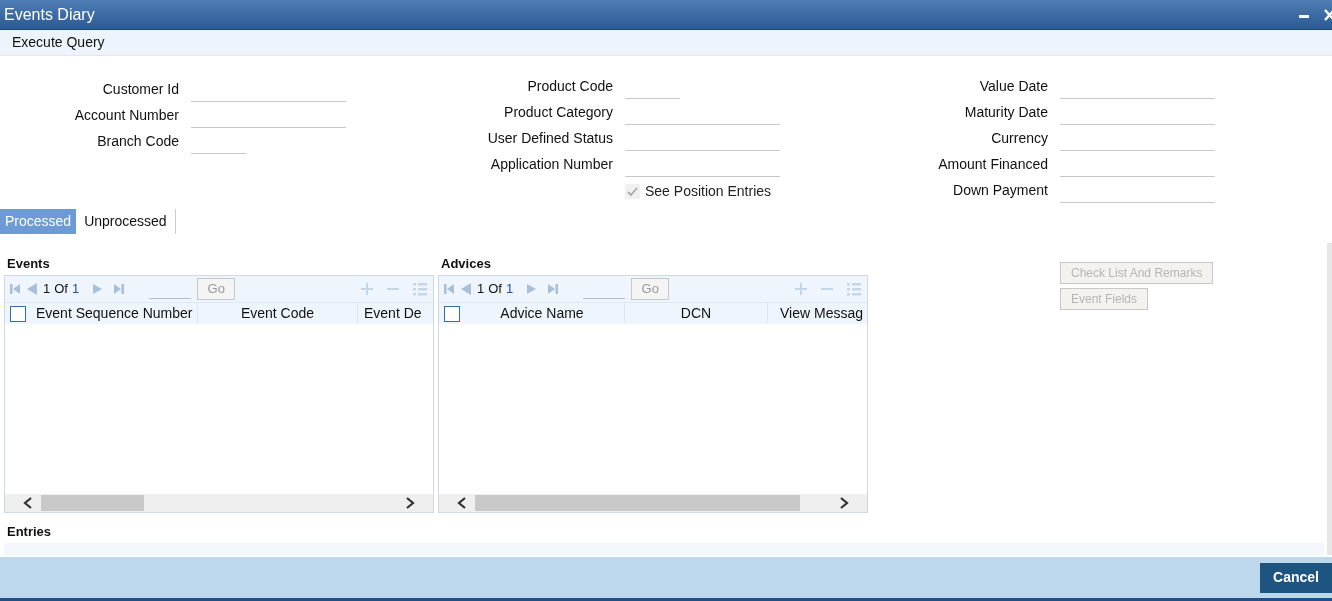 The image size is (1332, 601). I want to click on field-label: Amount Financed, so click(992, 164).